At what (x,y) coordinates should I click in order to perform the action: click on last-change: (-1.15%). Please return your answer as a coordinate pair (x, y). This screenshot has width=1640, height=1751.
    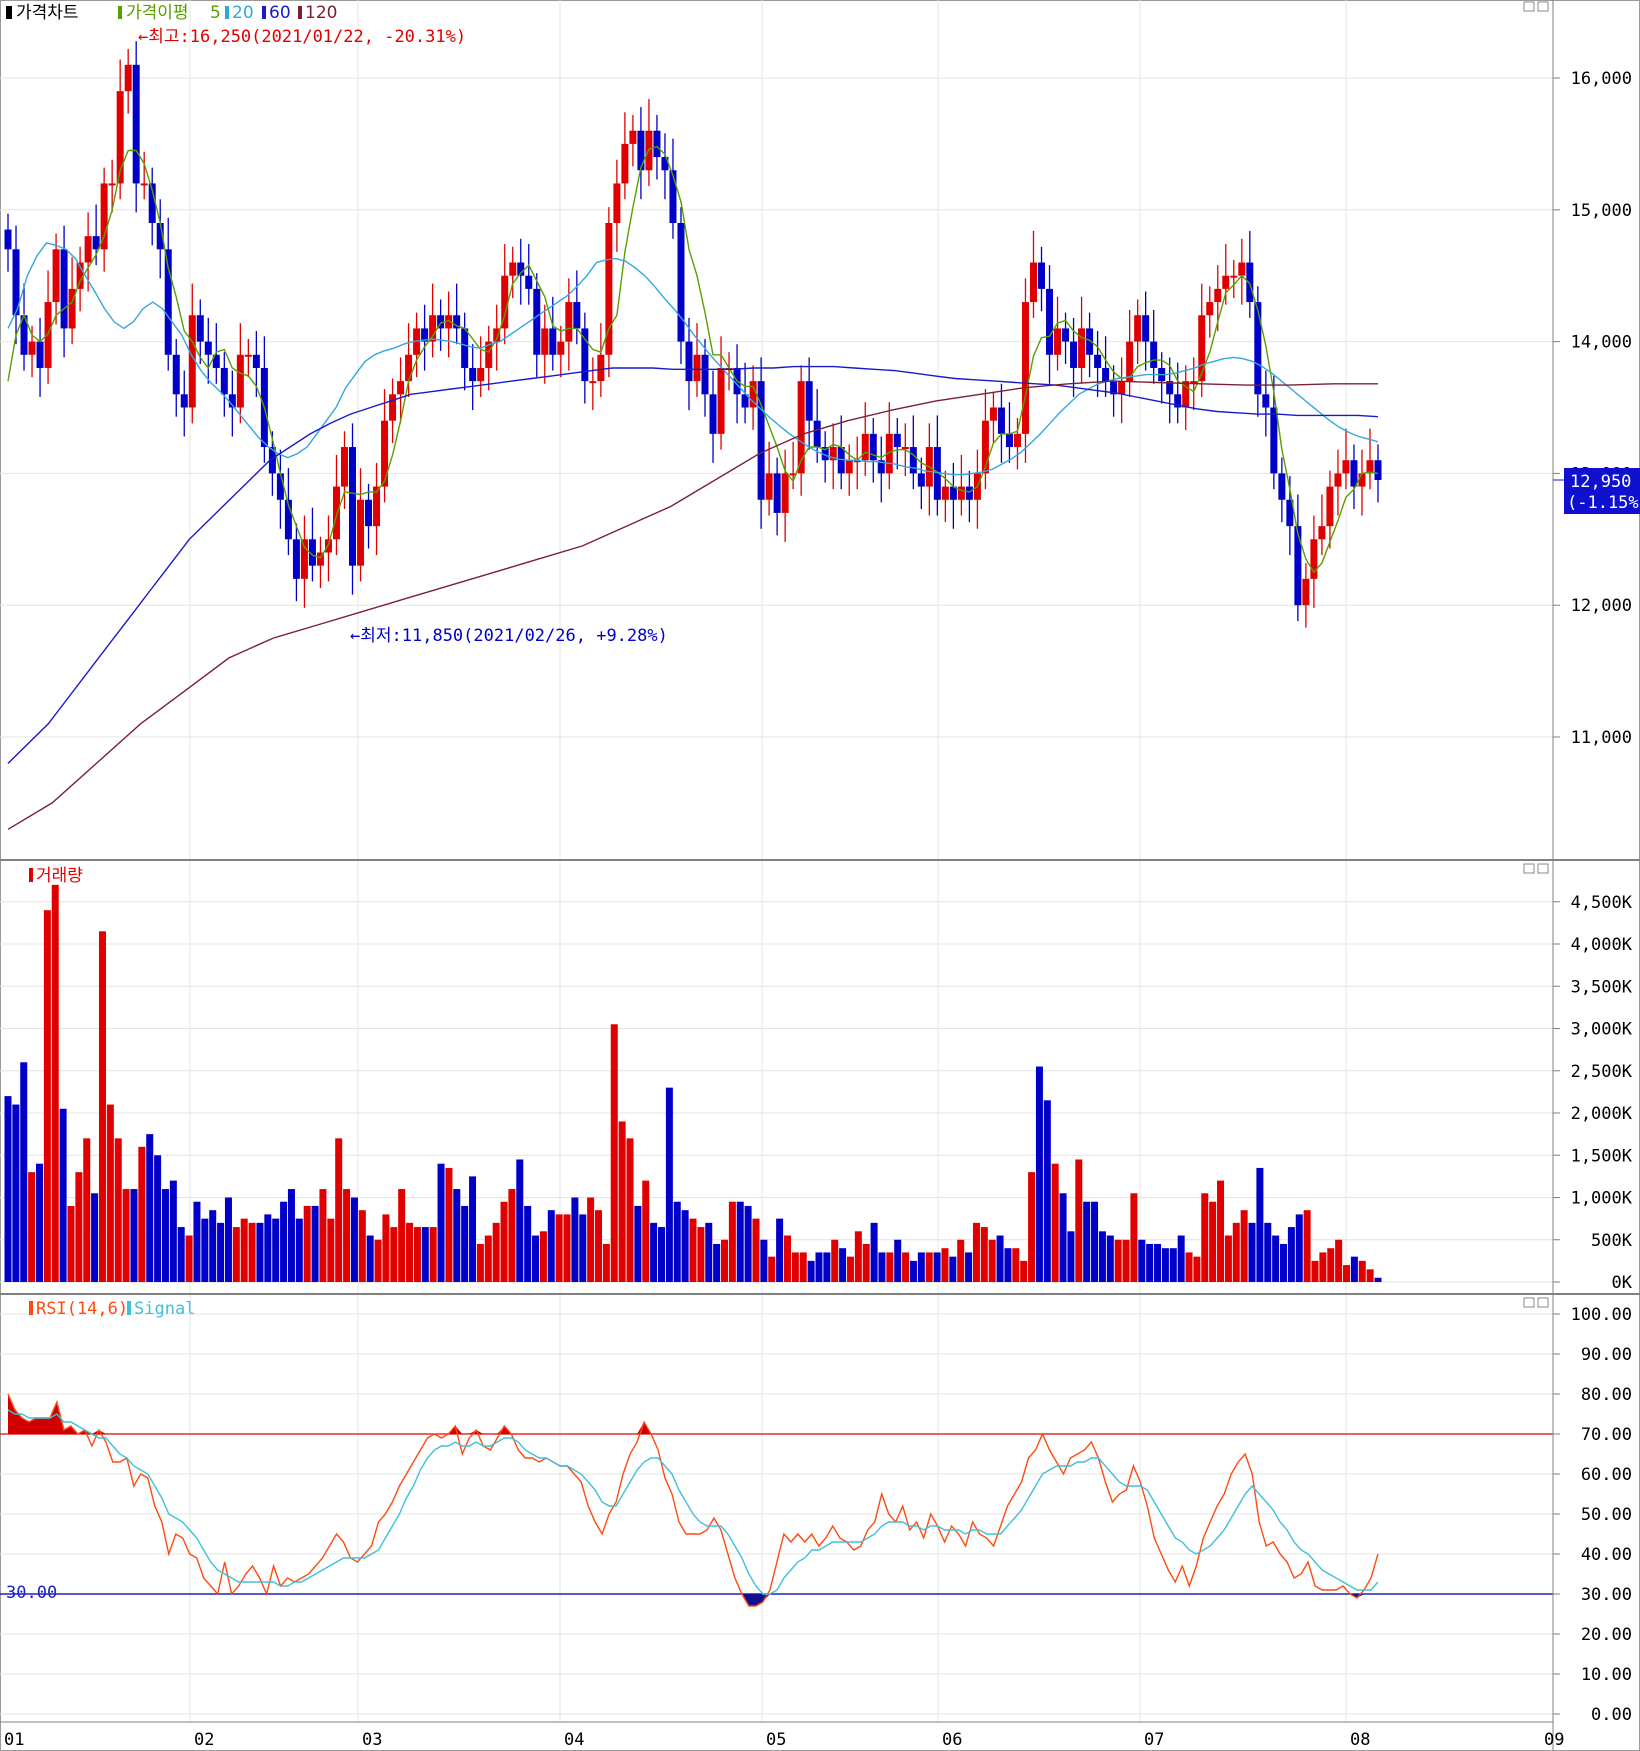
    Looking at the image, I should click on (1603, 503).